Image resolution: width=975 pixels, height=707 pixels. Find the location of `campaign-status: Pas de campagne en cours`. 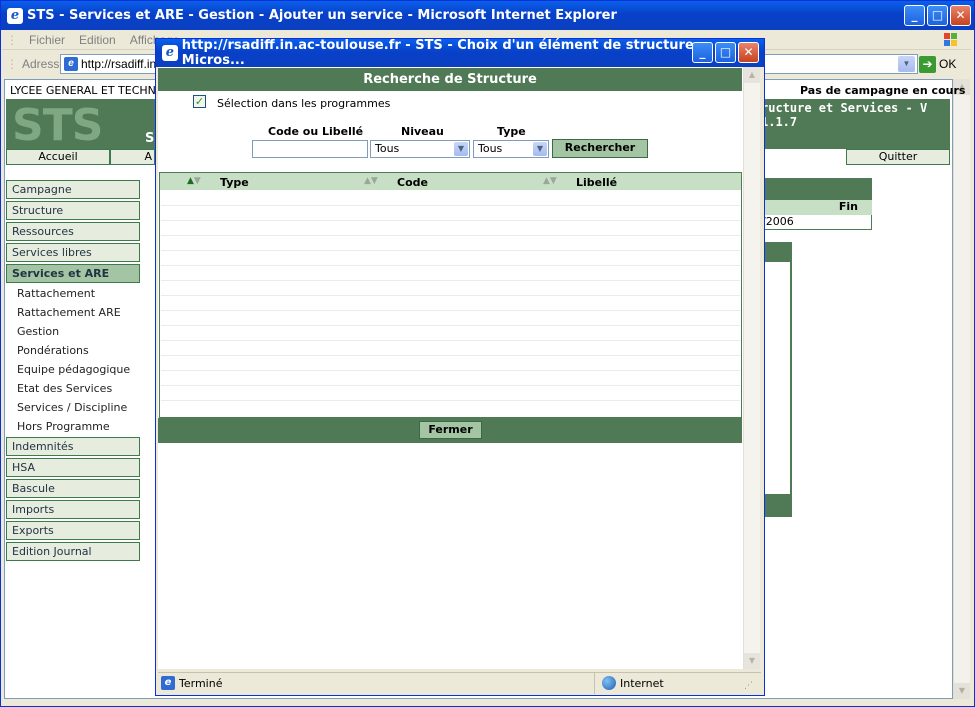

campaign-status: Pas de campagne en cours is located at coordinates (883, 90).